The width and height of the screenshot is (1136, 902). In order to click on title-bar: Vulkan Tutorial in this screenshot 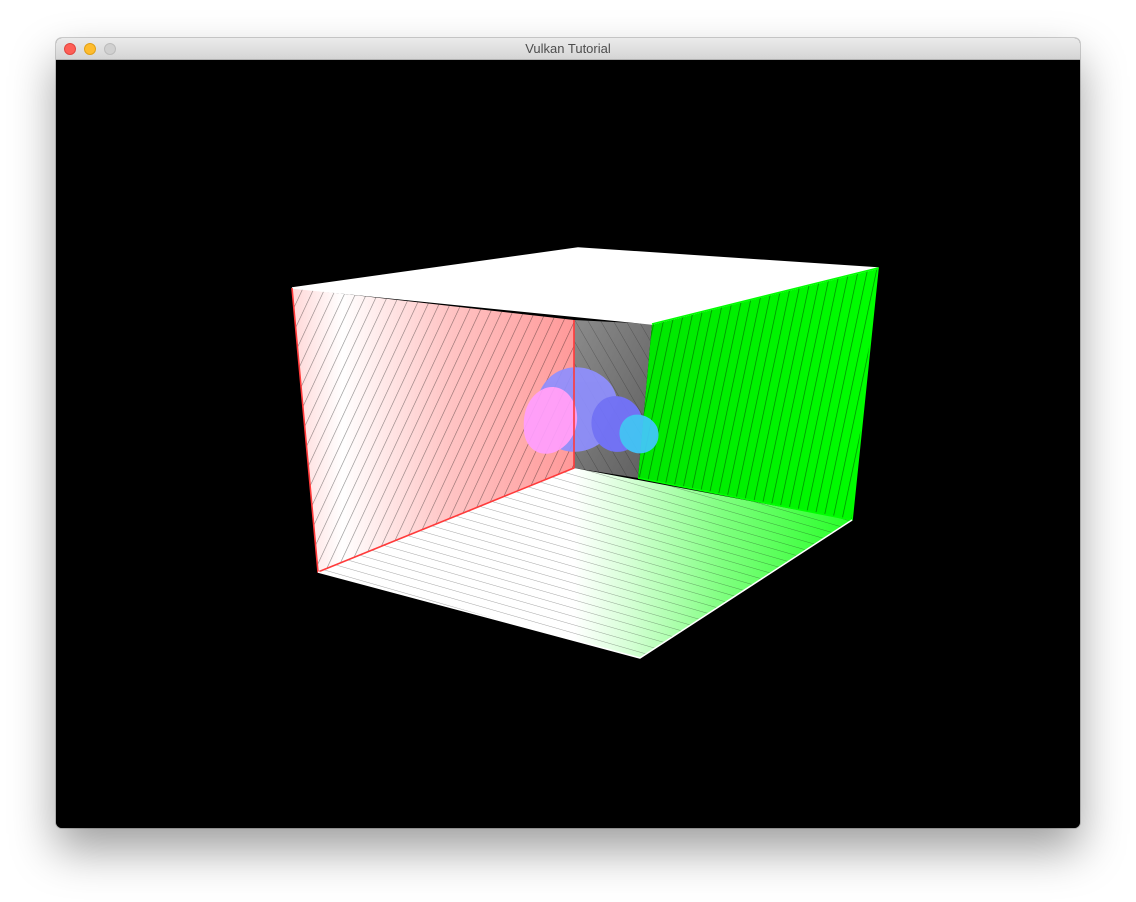, I will do `click(568, 49)`.